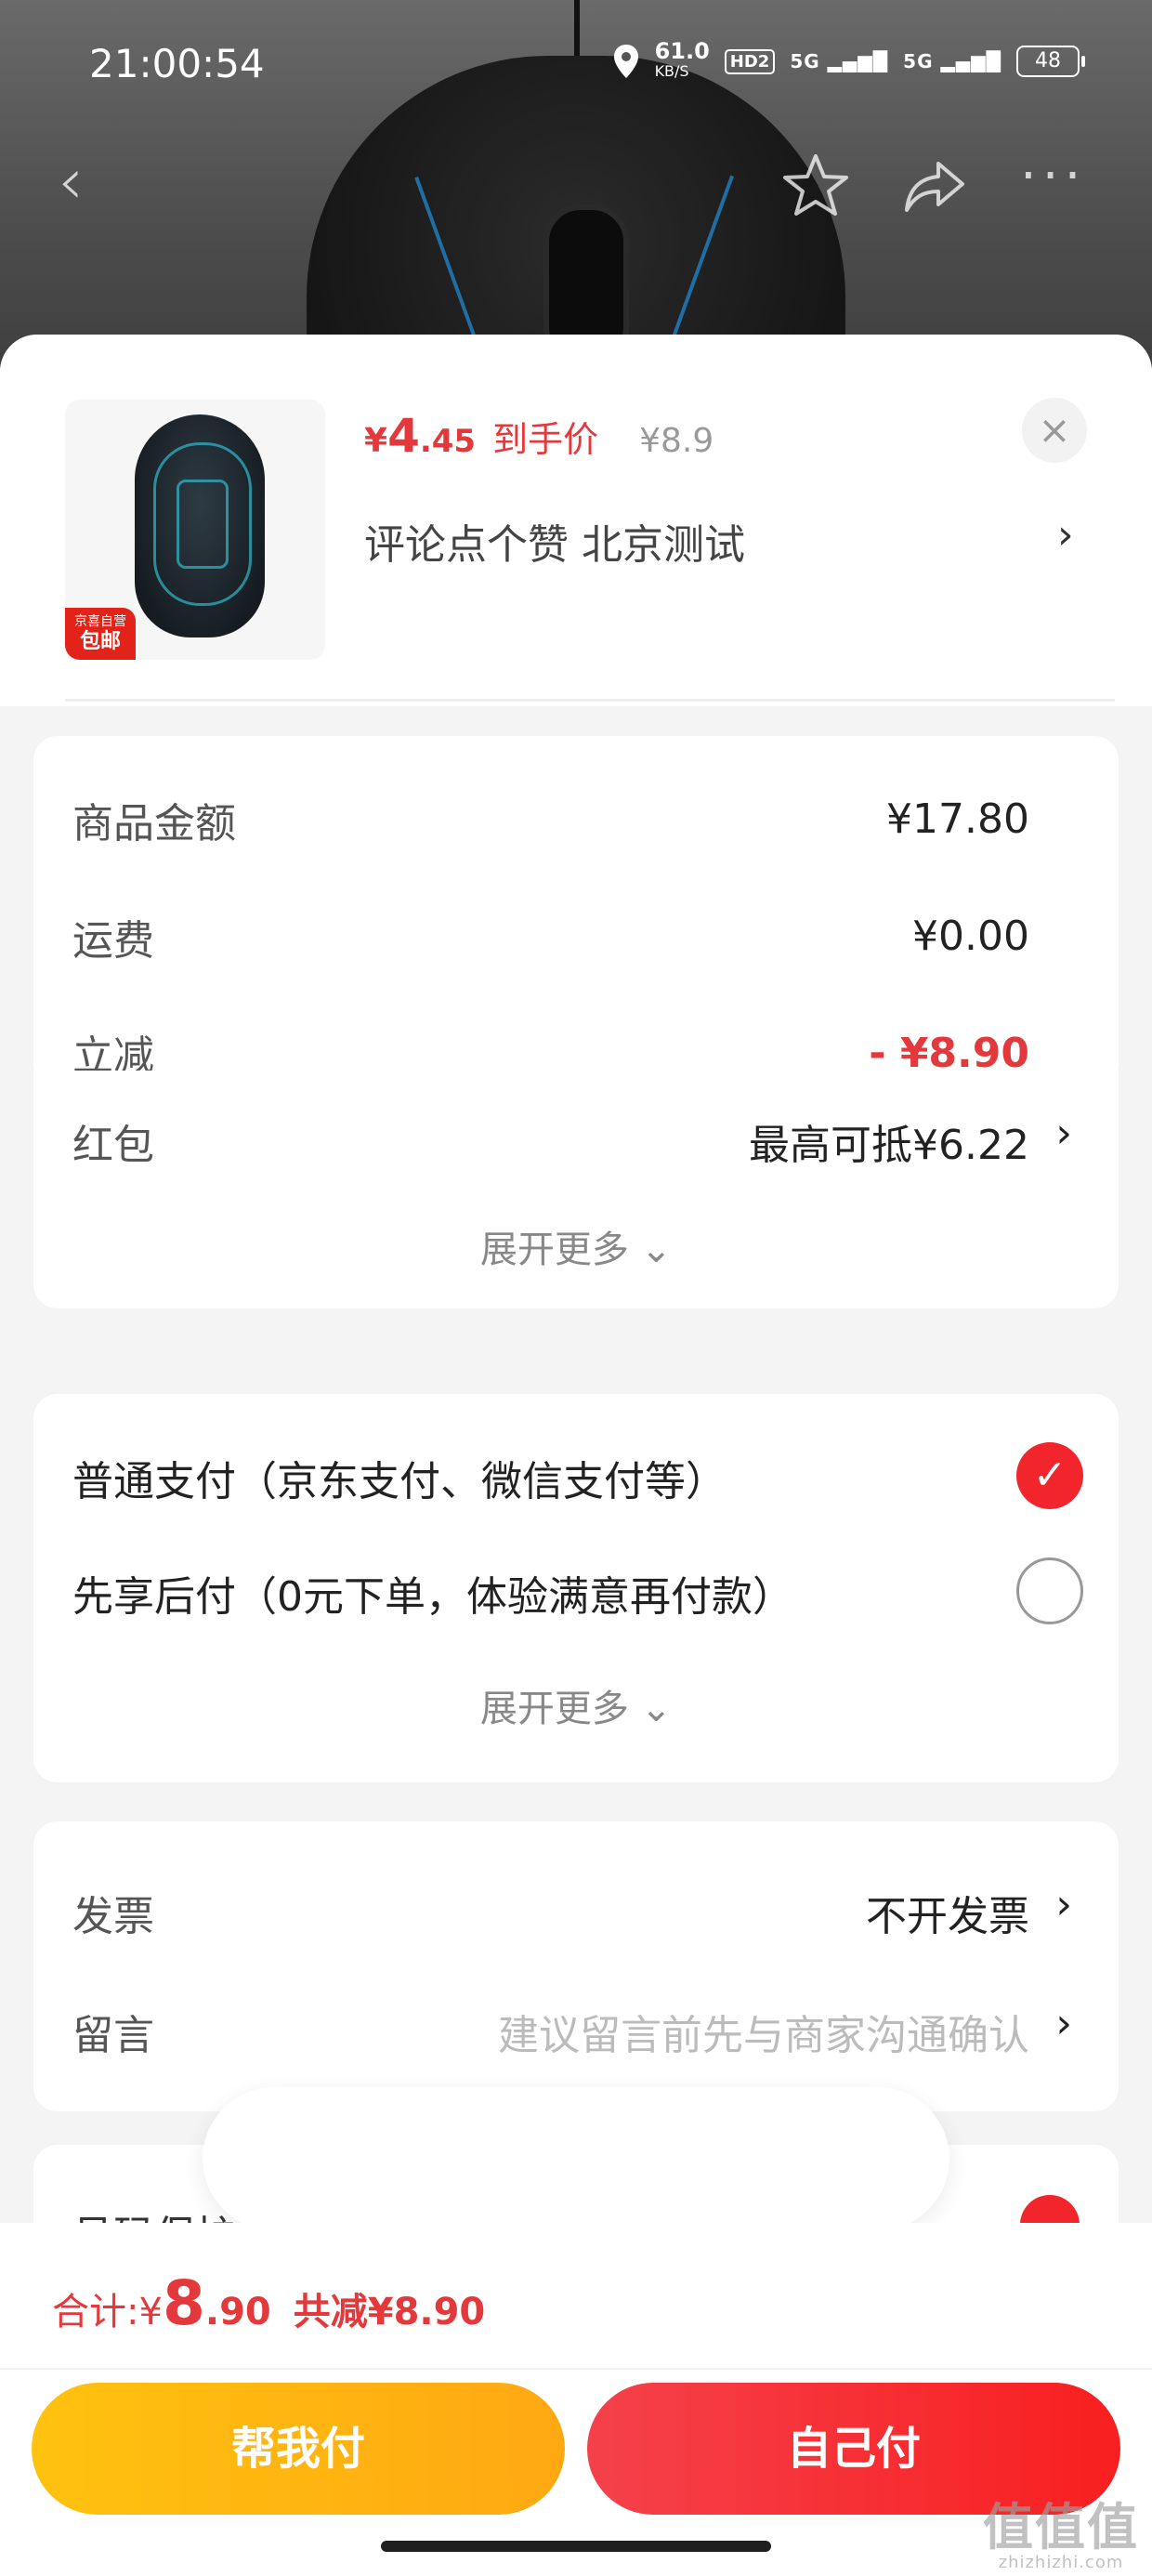  What do you see at coordinates (448, 441) in the screenshot?
I see `price-dec: .45` at bounding box center [448, 441].